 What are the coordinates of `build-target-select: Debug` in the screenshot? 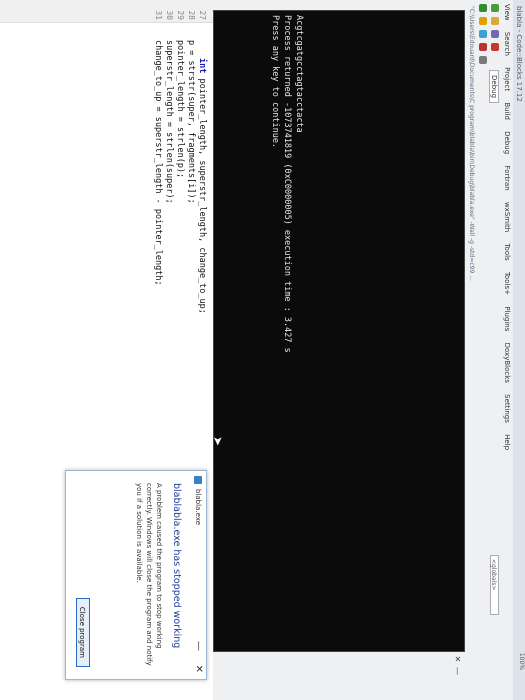 It's located at (494, 87).